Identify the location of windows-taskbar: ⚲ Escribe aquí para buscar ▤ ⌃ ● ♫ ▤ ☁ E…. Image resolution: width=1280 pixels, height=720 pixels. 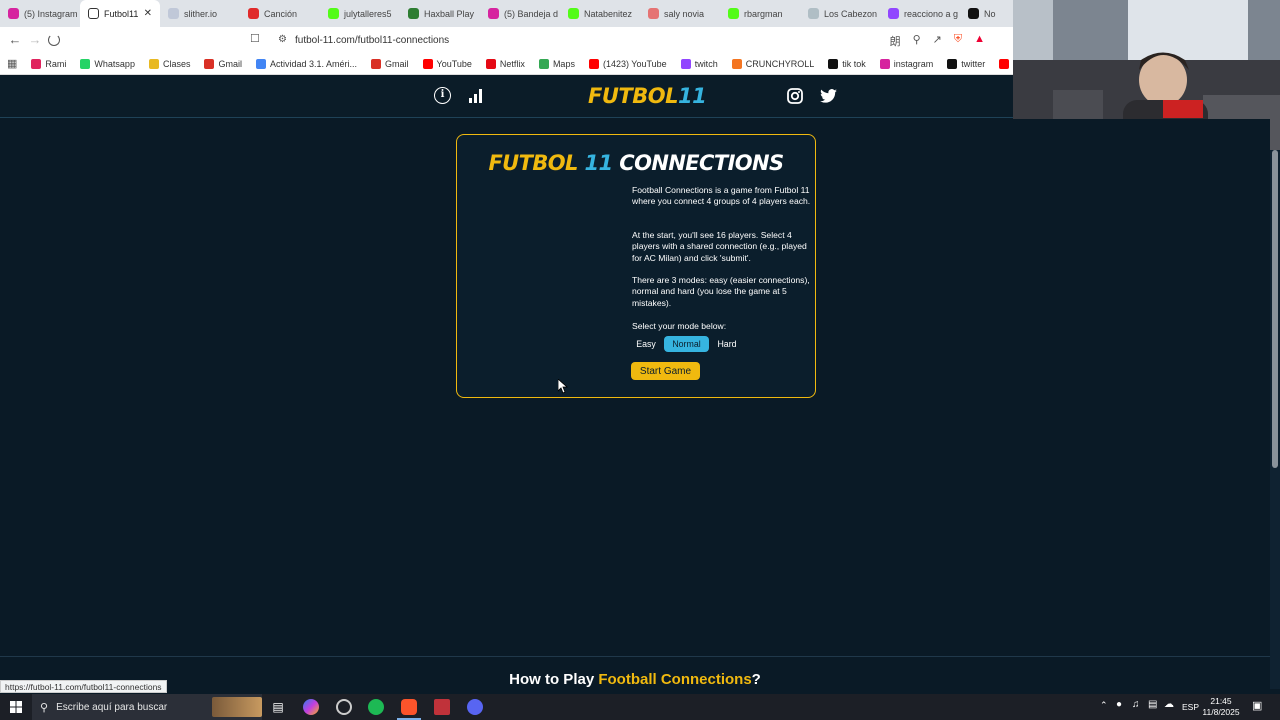
(640, 707).